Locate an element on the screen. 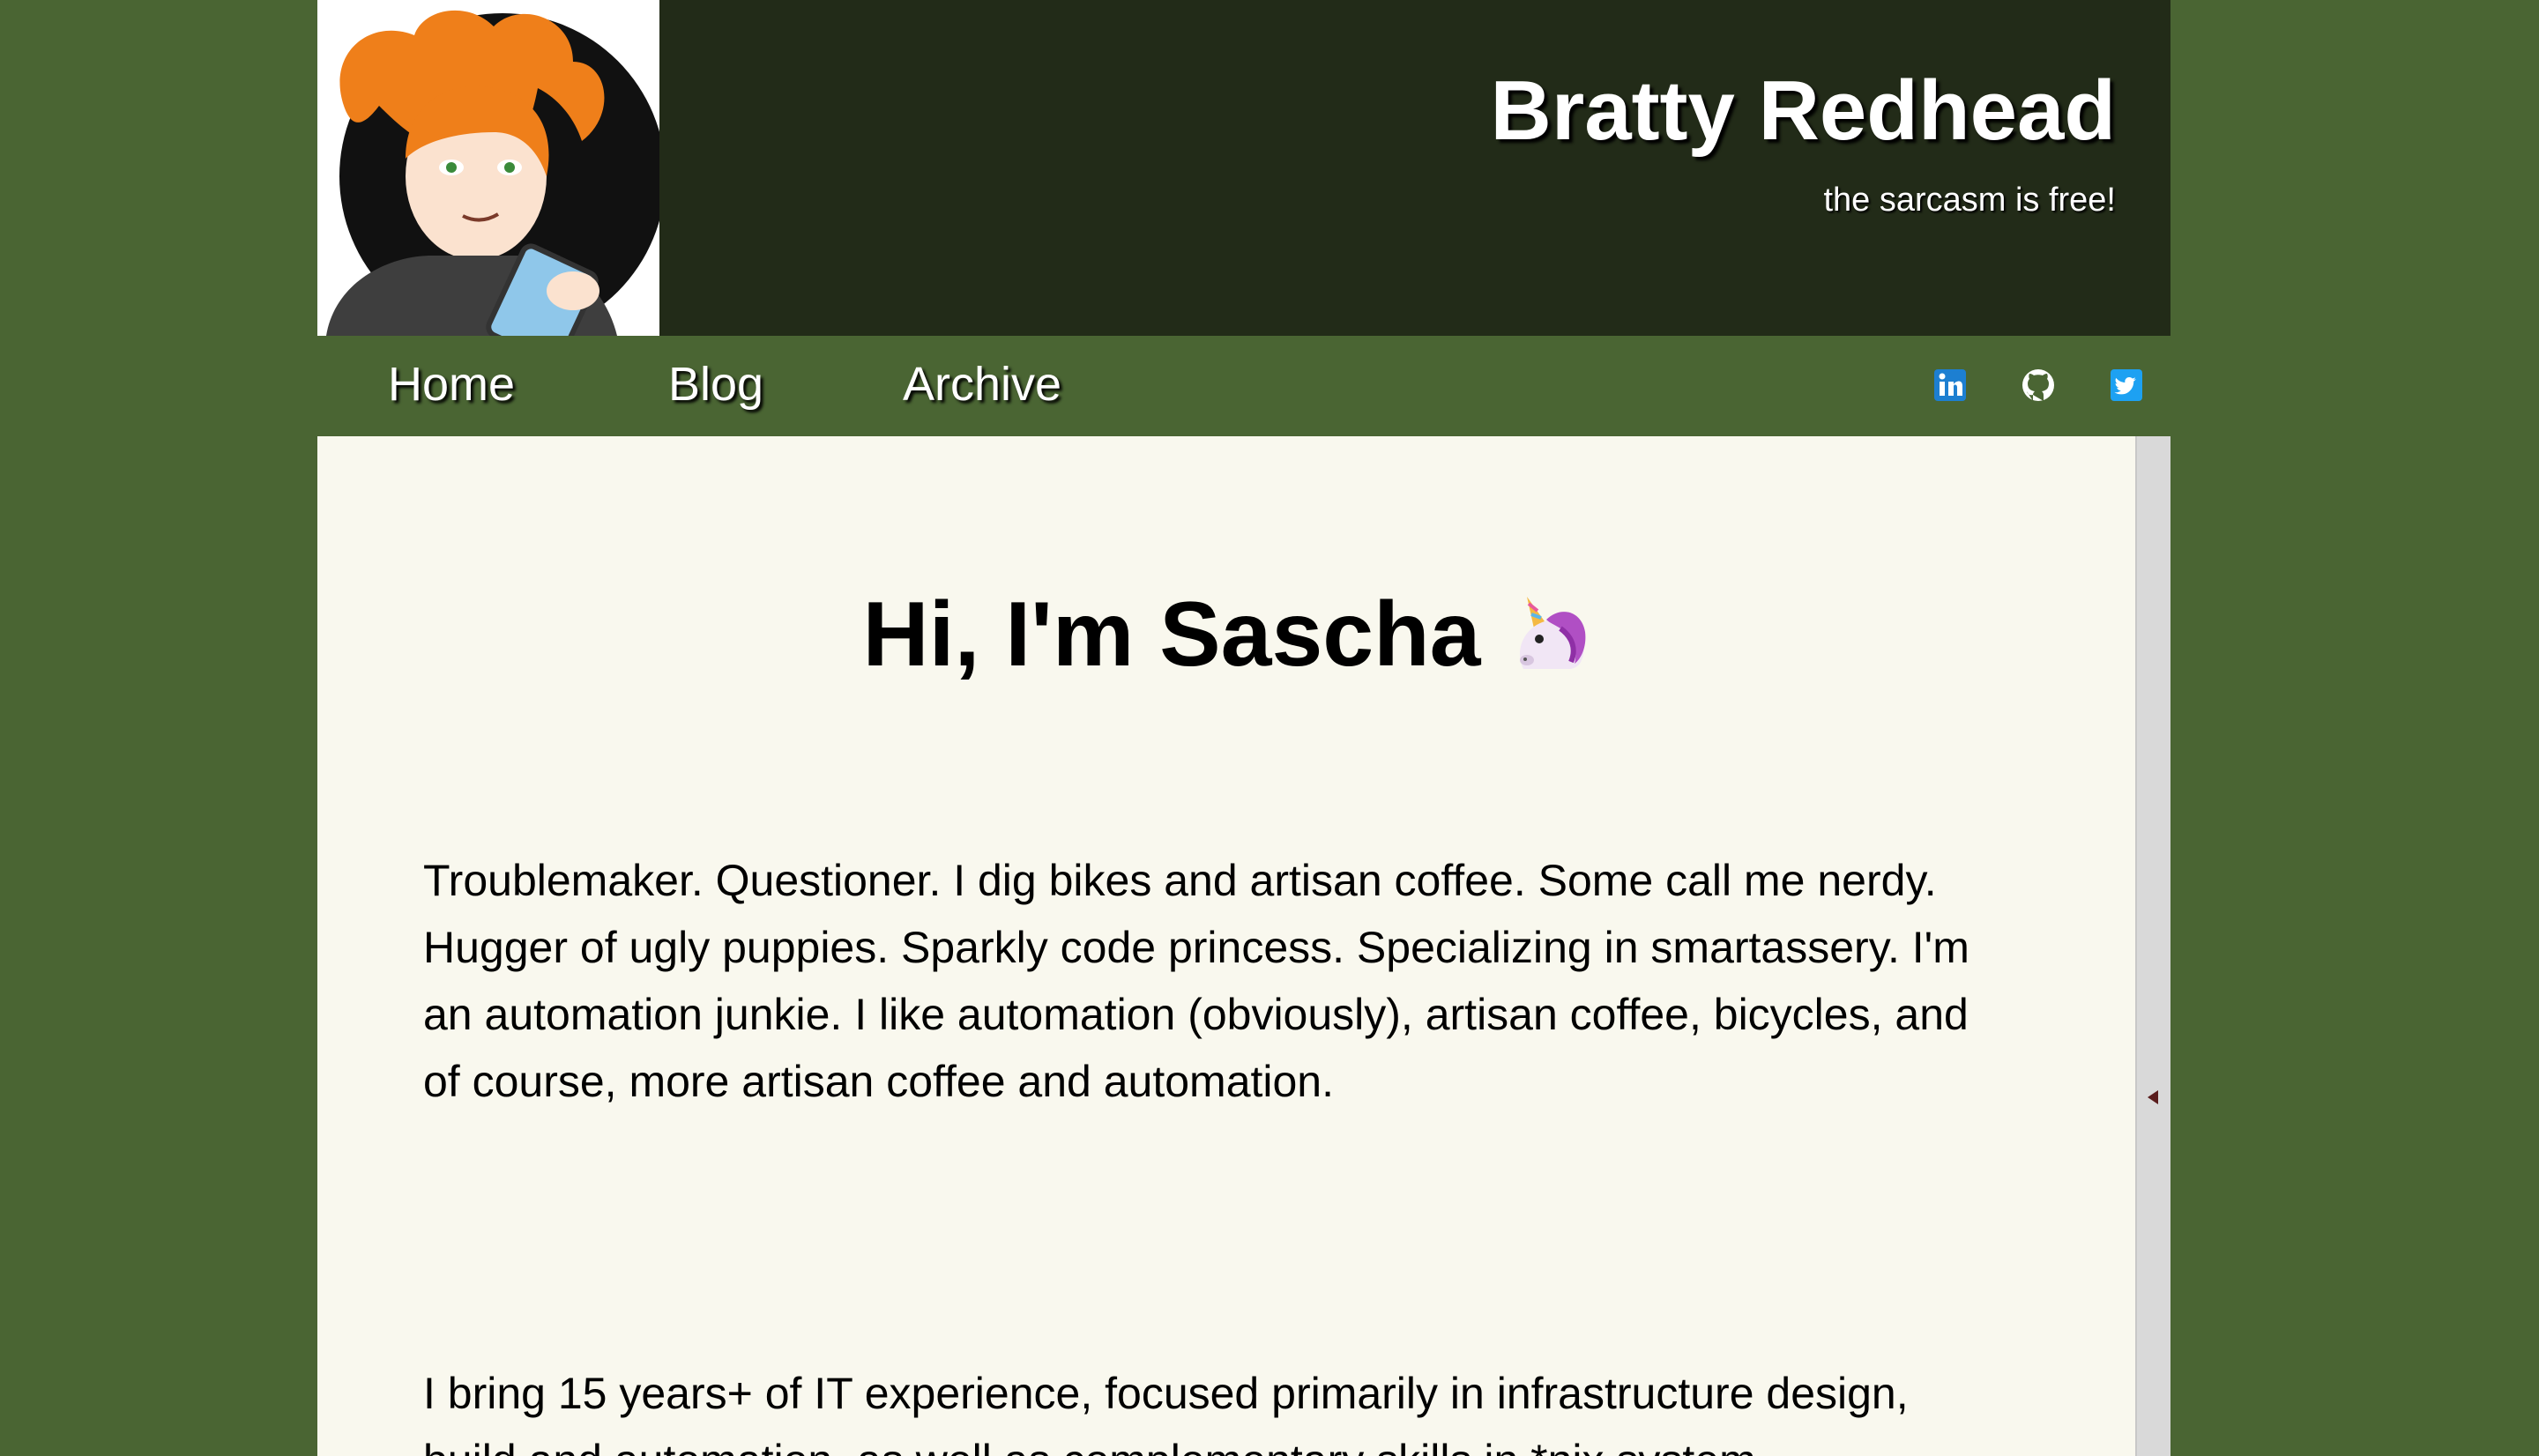 This screenshot has height=1456, width=2539. page-heading: Hi, I'm Sascha is located at coordinates (1226, 634).